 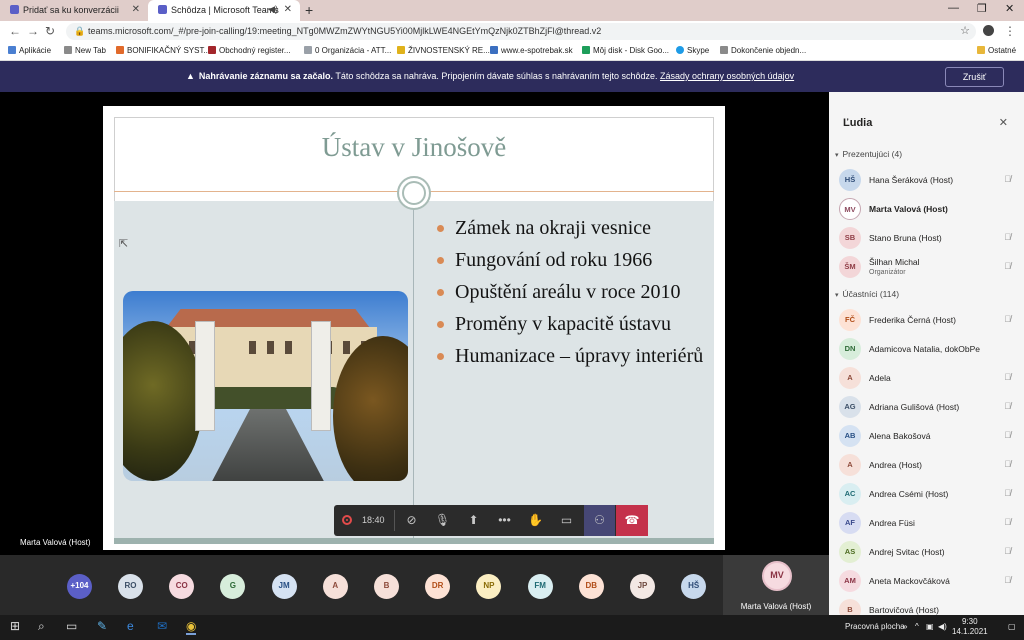 What do you see at coordinates (642, 586) in the screenshot?
I see `gallery-avatar: JP` at bounding box center [642, 586].